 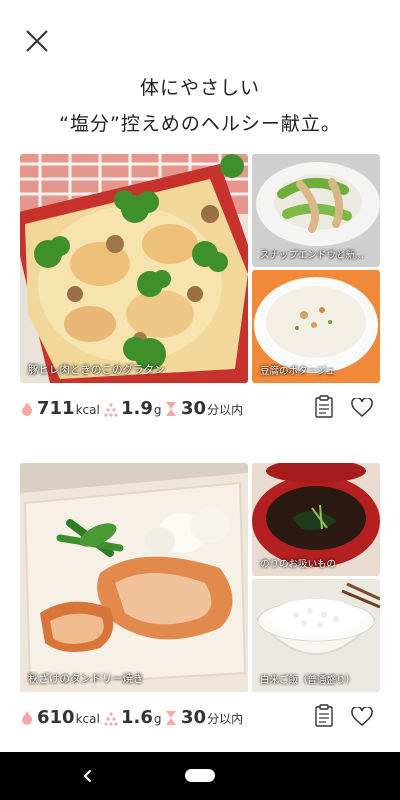 I want to click on salt-stat: 1.6 g, so click(x=133, y=718).